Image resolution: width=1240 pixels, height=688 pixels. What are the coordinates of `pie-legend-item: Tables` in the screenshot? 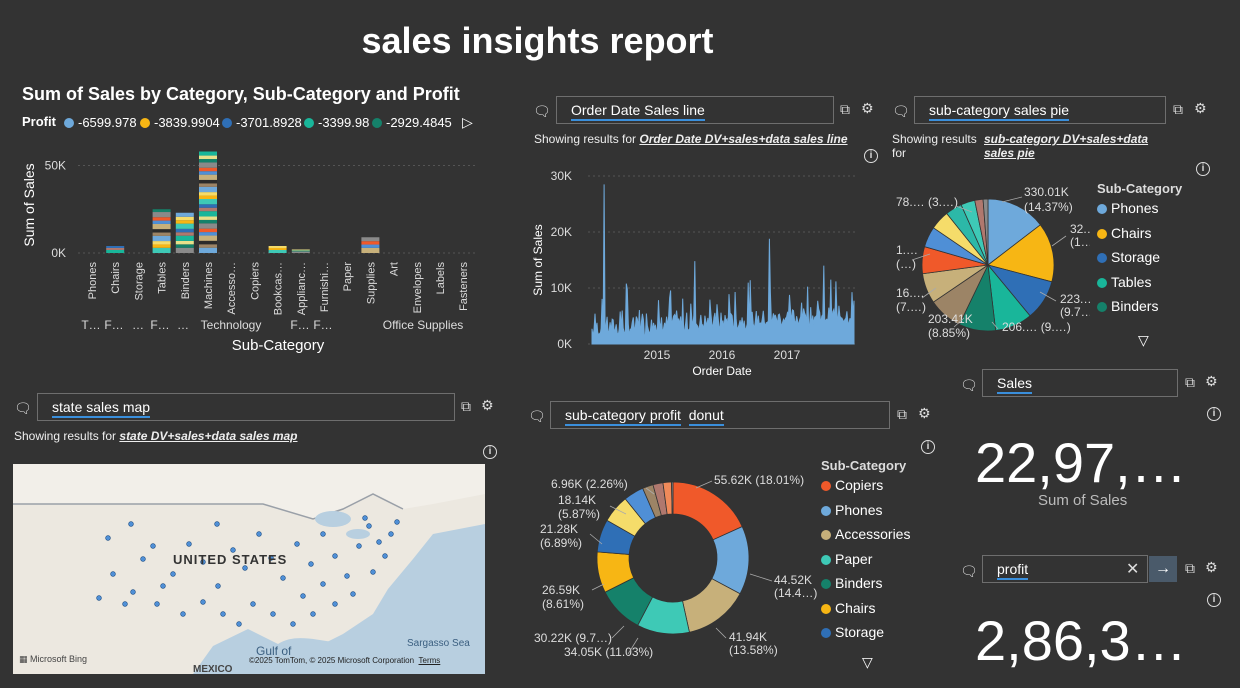 It's located at (1124, 282).